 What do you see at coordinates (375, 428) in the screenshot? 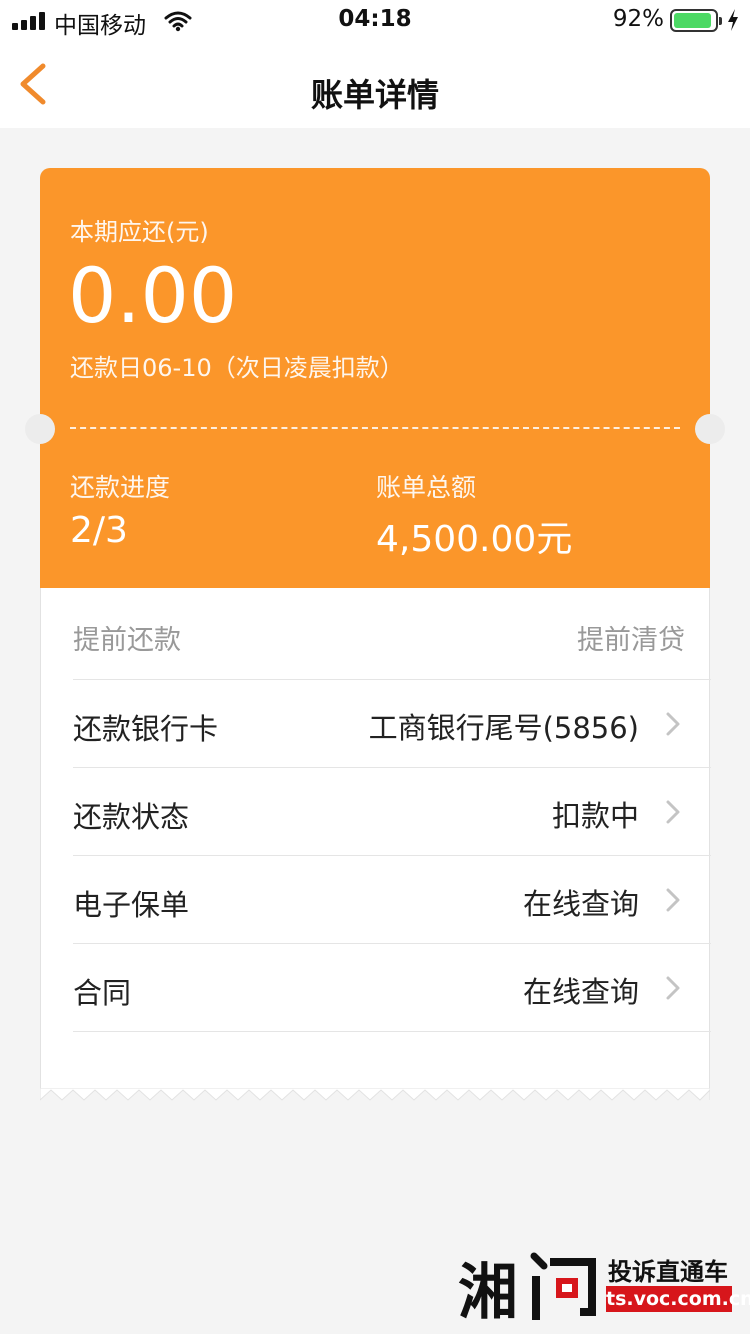
I see `dashed-divider` at bounding box center [375, 428].